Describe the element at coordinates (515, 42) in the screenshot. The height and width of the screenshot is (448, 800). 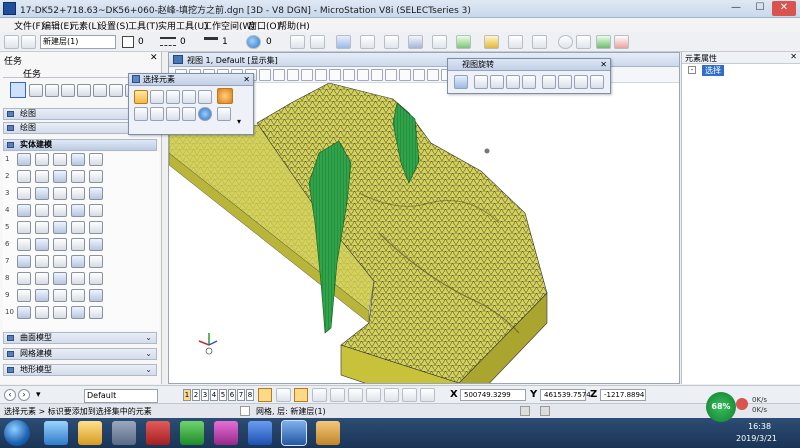
I see `accudraw-icon` at that location.